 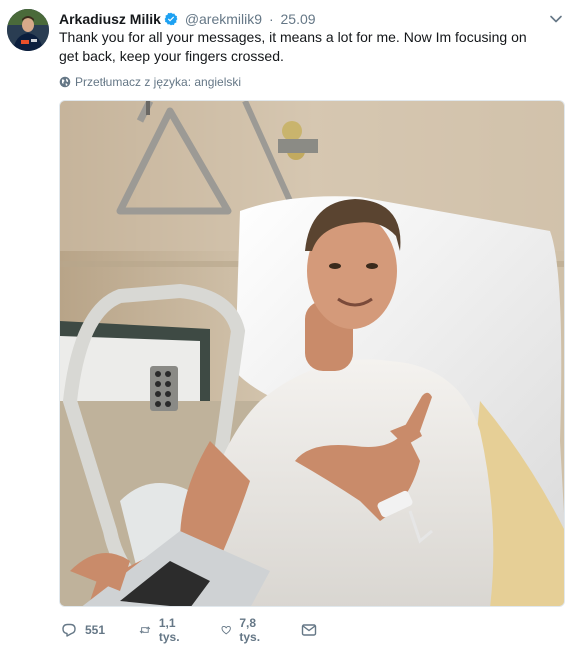 I want to click on globe-icon, so click(x=65, y=82).